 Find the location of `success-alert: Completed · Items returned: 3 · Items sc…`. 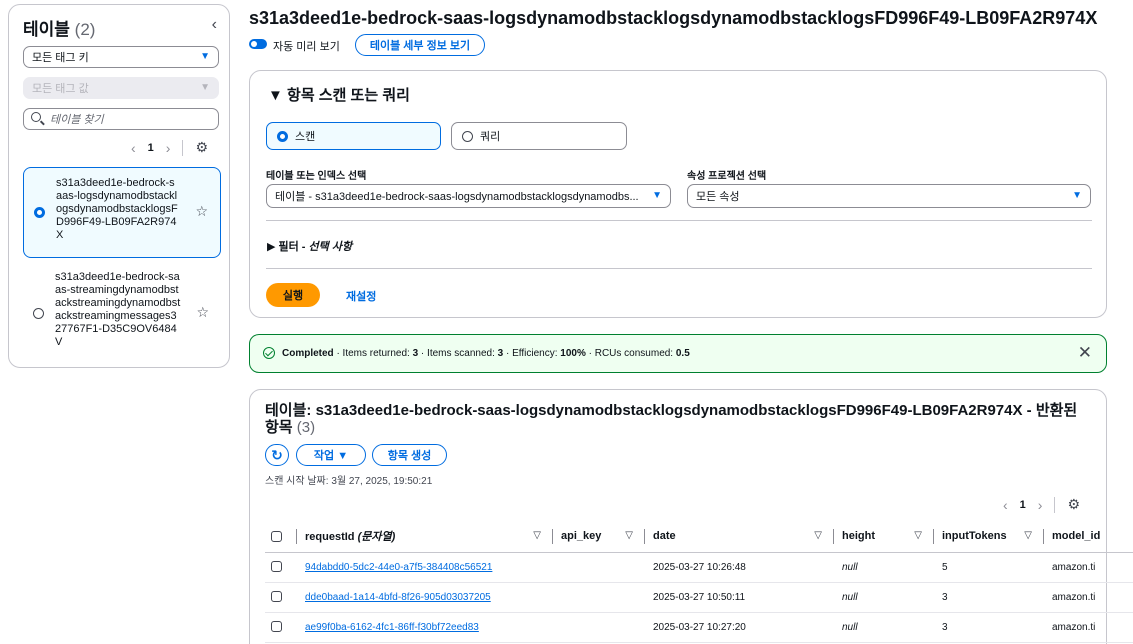

success-alert: Completed · Items returned: 3 · Items sc… is located at coordinates (678, 353).